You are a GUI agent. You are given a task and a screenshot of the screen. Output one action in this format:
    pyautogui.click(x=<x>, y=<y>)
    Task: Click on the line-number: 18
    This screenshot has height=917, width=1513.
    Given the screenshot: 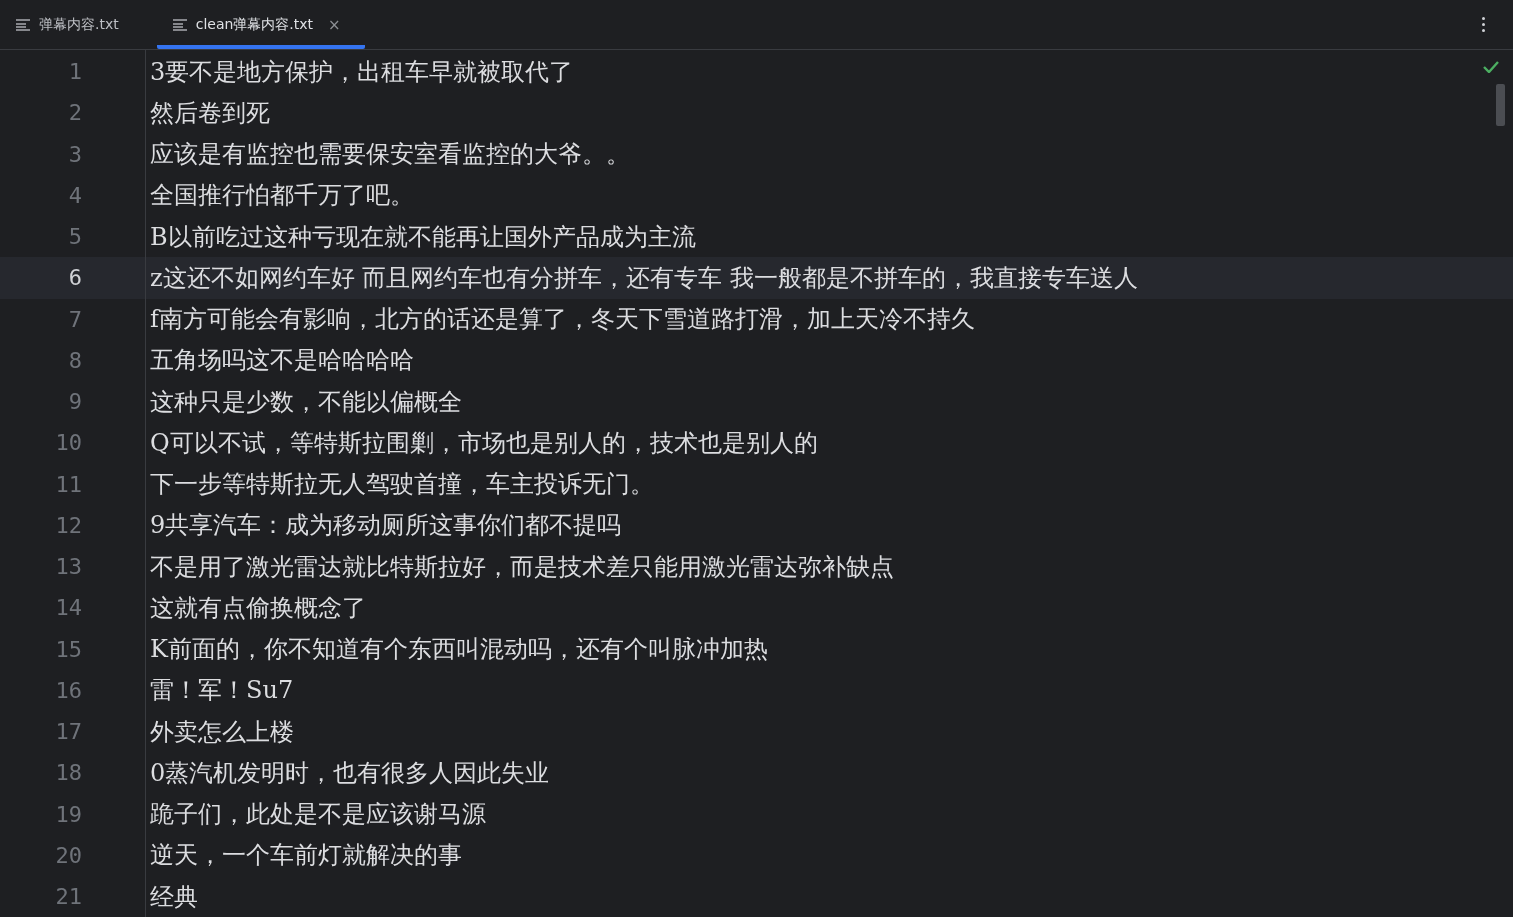 What is the action you would take?
    pyautogui.click(x=68, y=773)
    